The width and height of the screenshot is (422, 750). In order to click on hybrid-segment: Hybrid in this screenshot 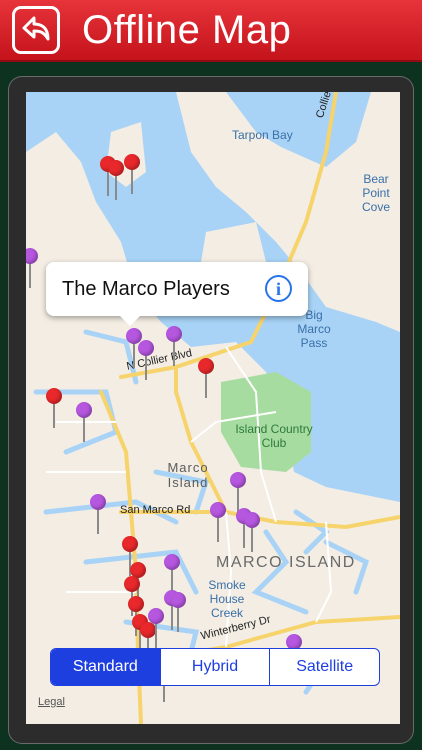, I will do `click(214, 667)`.